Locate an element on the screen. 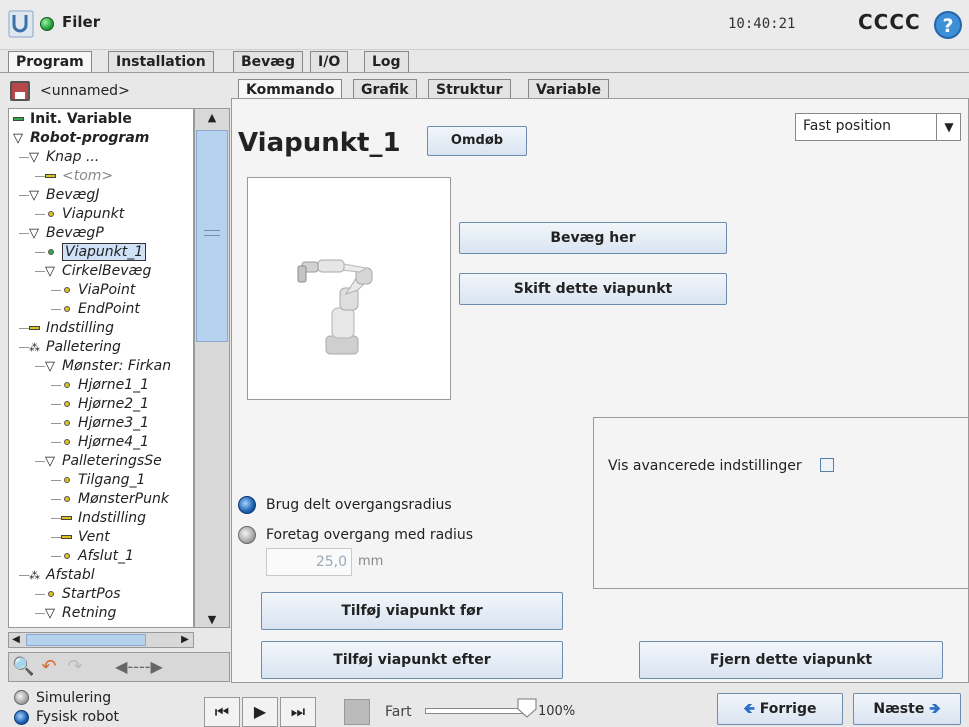  real-robot-radio is located at coordinates (21, 717).